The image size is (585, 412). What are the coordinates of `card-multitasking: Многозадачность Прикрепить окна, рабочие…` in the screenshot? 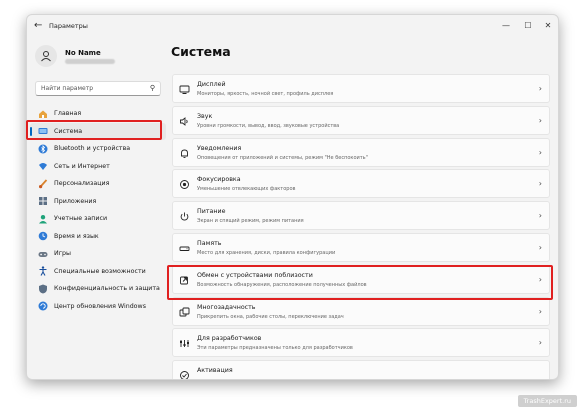 It's located at (361, 311).